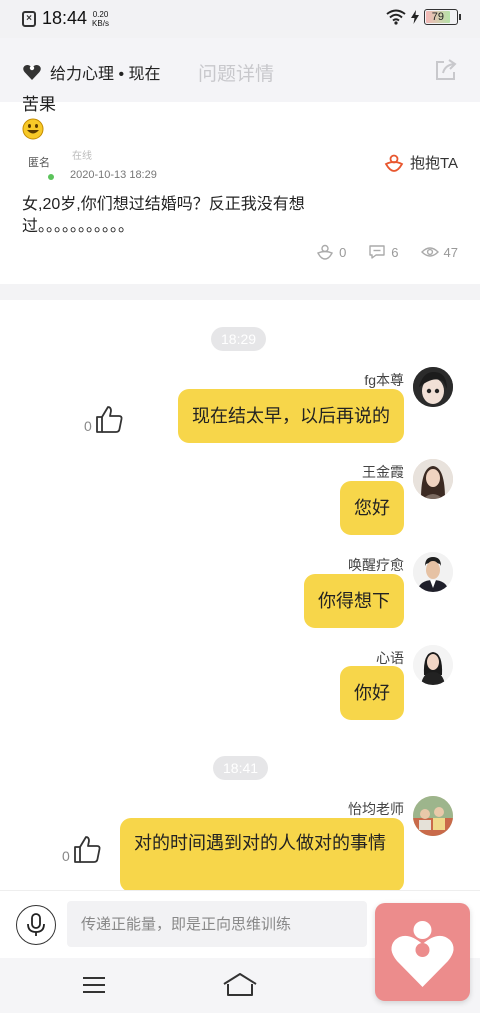 Image resolution: width=480 pixels, height=1013 pixels. I want to click on question-title: 苦果, so click(39, 104).